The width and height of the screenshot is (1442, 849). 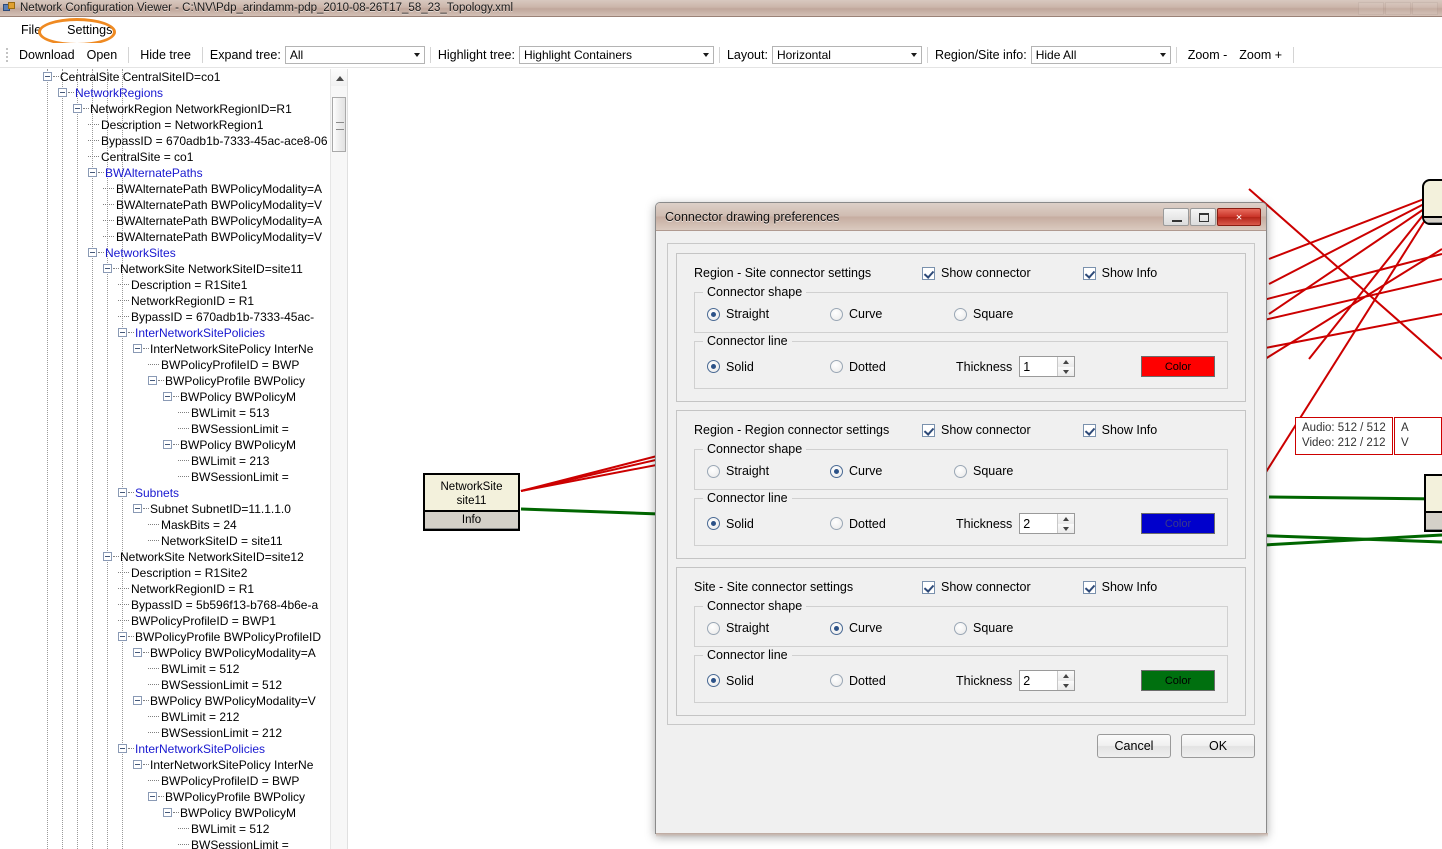 What do you see at coordinates (1239, 216) in the screenshot?
I see `dialog-close-button: ×` at bounding box center [1239, 216].